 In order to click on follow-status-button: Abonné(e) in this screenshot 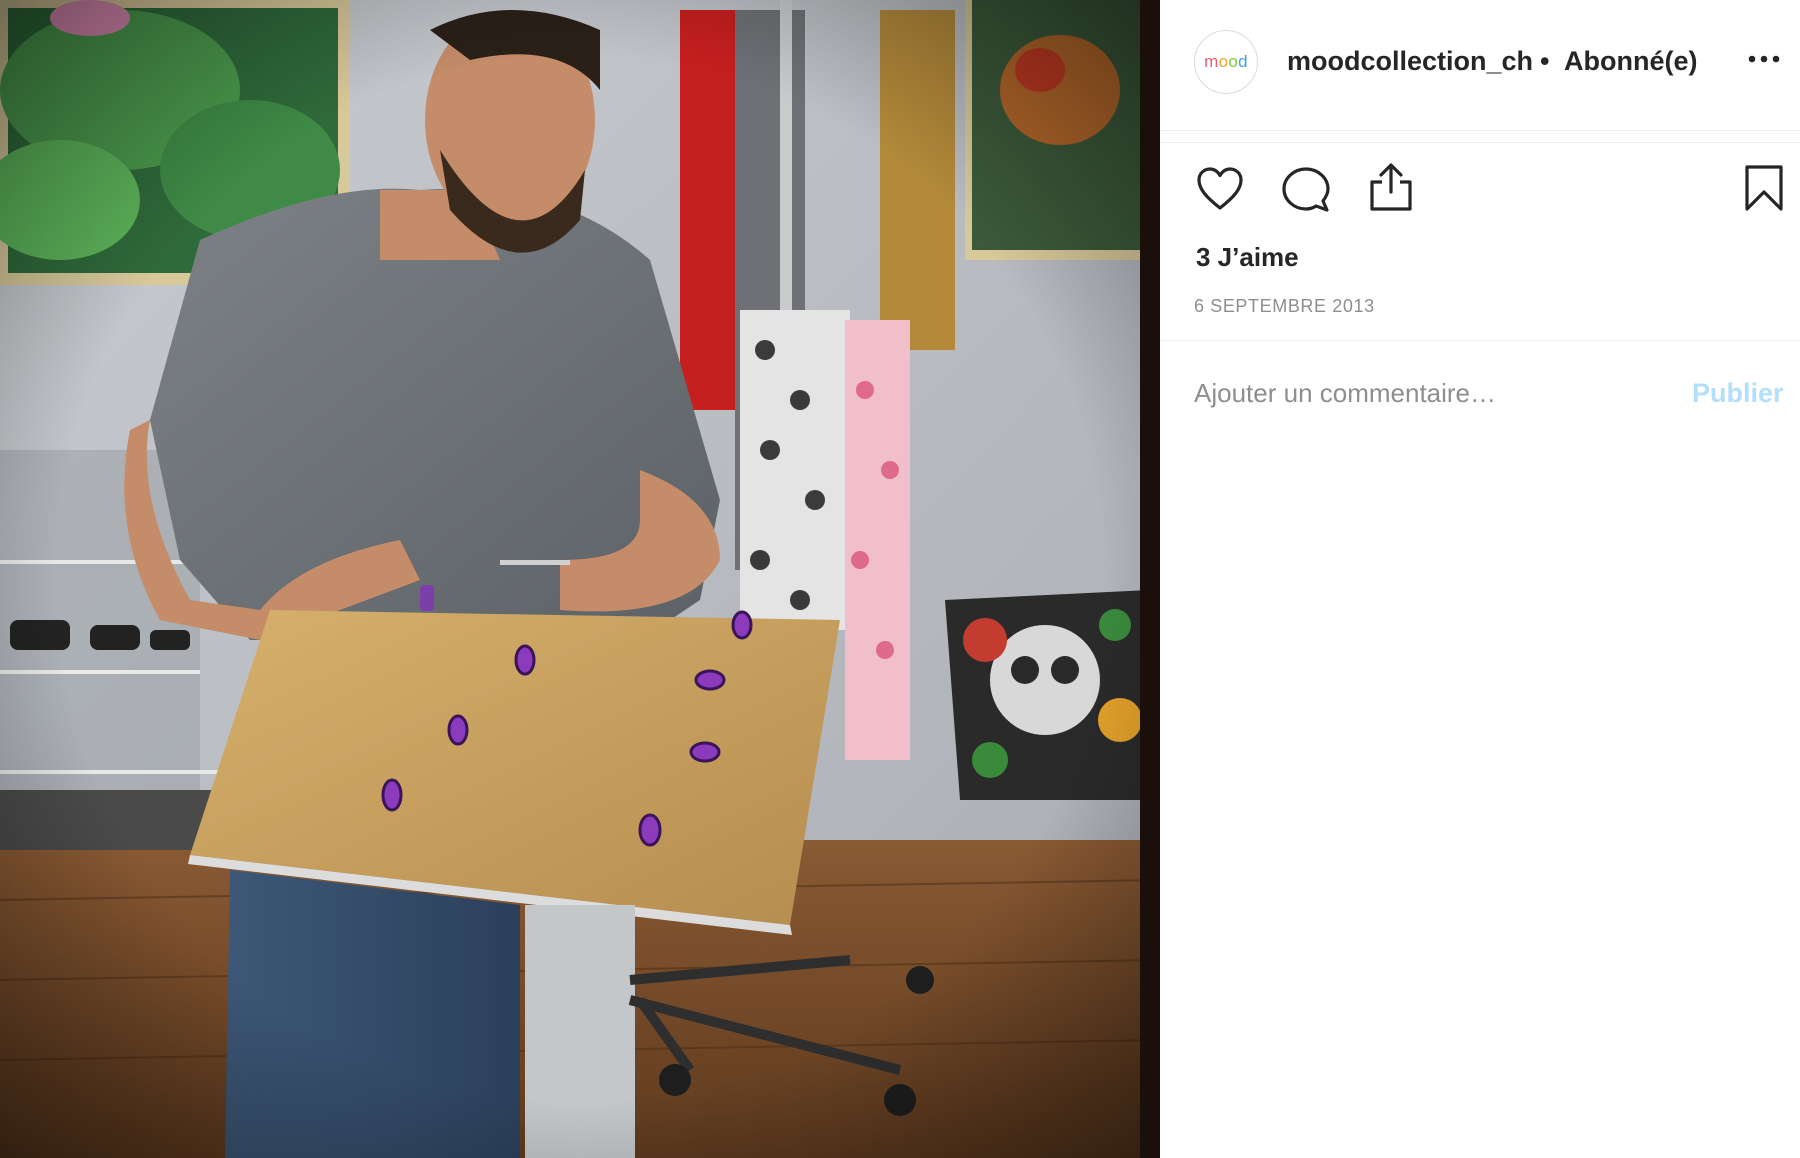, I will do `click(1630, 61)`.